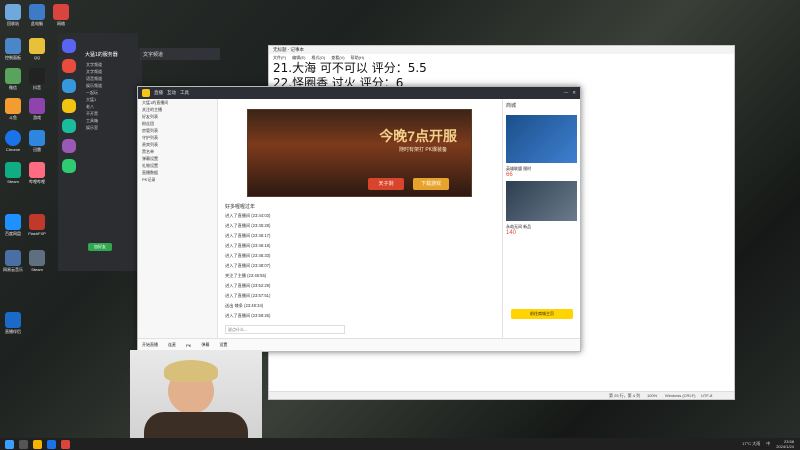  What do you see at coordinates (223, 345) in the screenshot?
I see `settings-button: 设置` at bounding box center [223, 345].